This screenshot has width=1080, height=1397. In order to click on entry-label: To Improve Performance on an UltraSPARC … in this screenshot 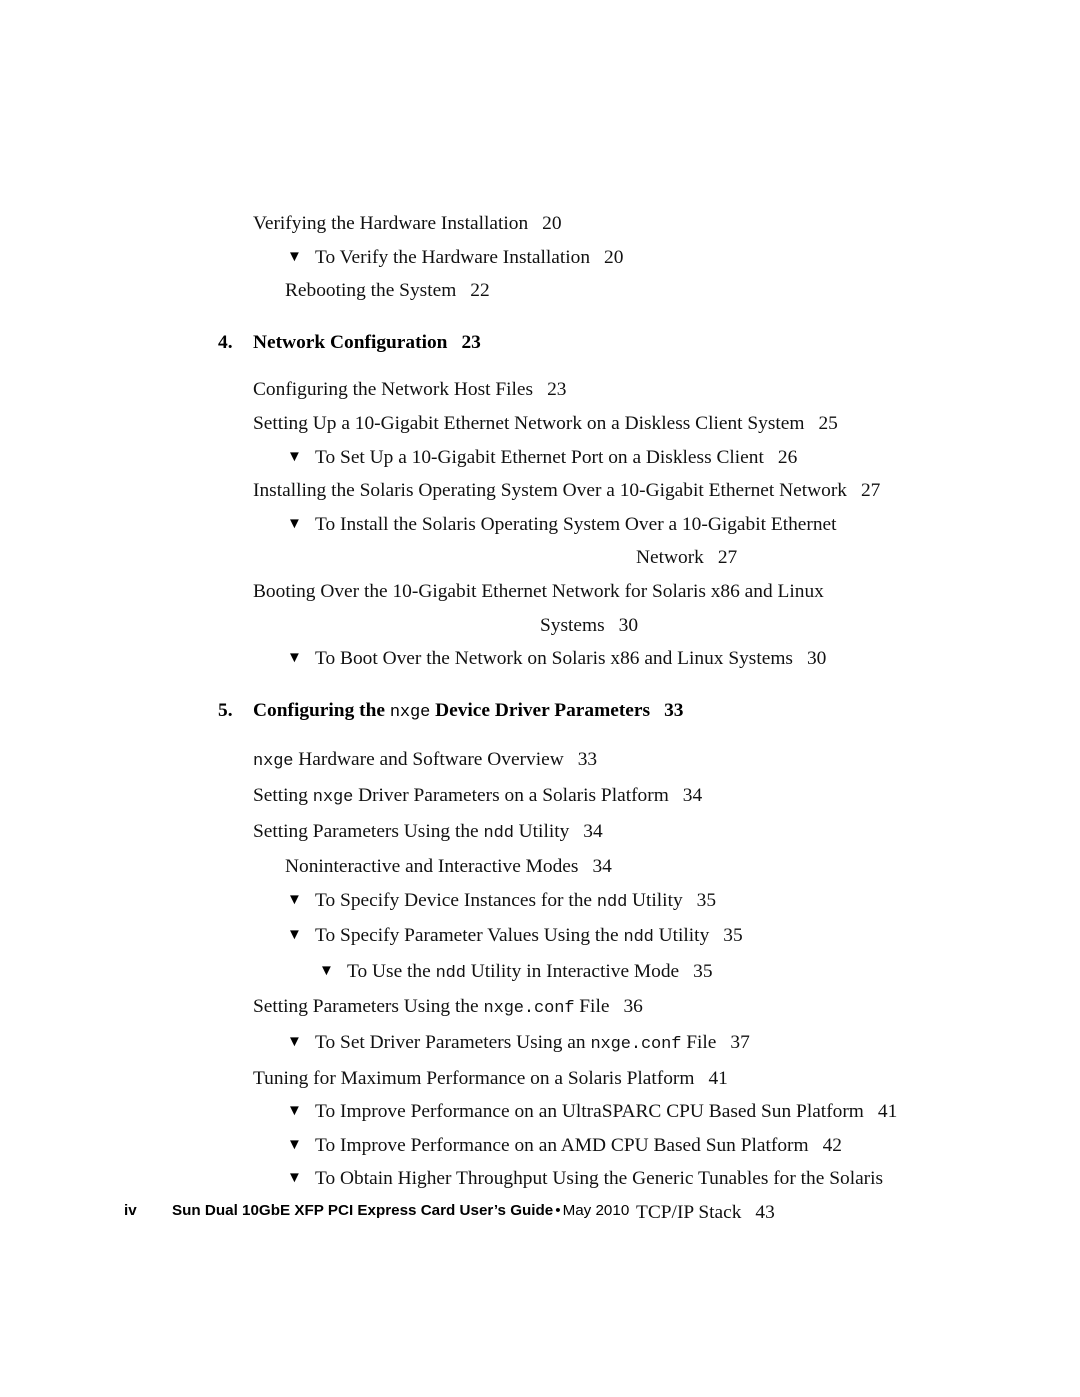, I will do `click(589, 1112)`.